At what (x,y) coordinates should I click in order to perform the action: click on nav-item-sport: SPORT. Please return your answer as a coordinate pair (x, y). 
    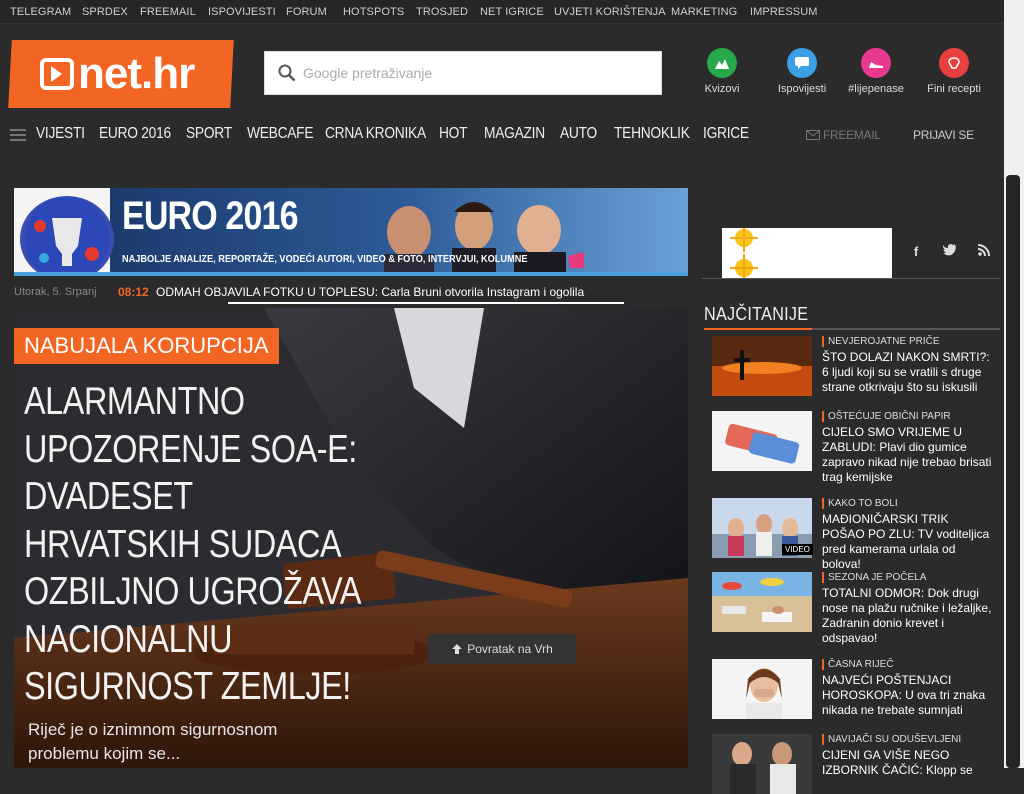
    Looking at the image, I should click on (209, 134).